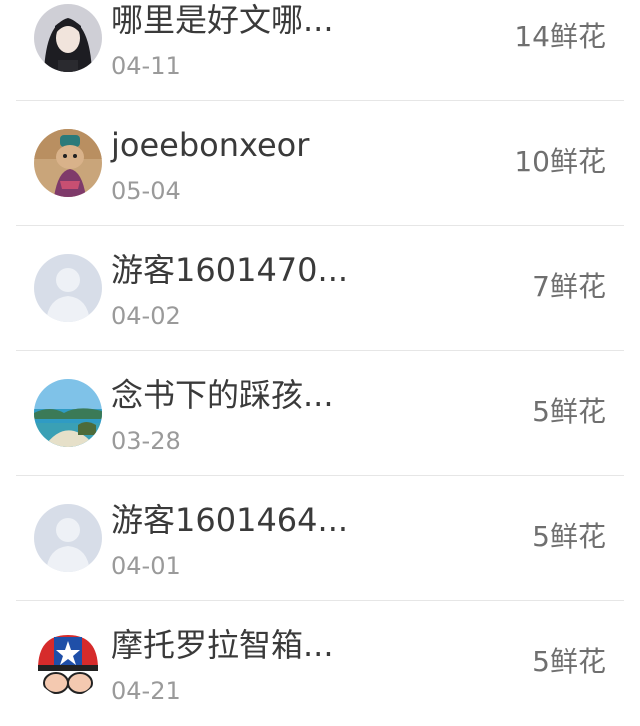 This screenshot has width=640, height=726. Describe the element at coordinates (560, 36) in the screenshot. I see `flower-count: 14鲜花` at that location.